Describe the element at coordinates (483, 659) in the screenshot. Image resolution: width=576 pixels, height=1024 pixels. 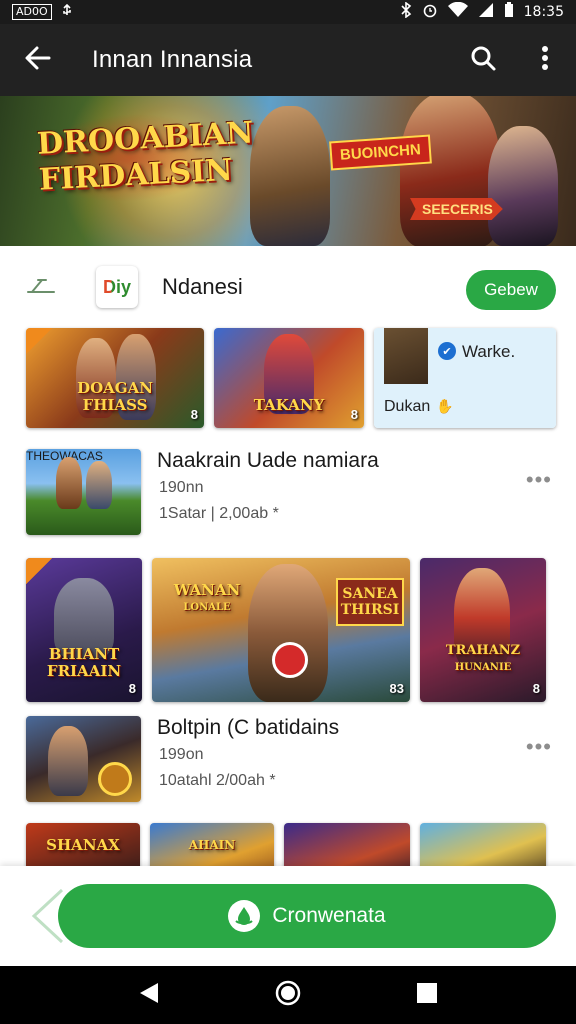
I see `thumbnail-caption: TRAHANZ HUNANIE` at that location.